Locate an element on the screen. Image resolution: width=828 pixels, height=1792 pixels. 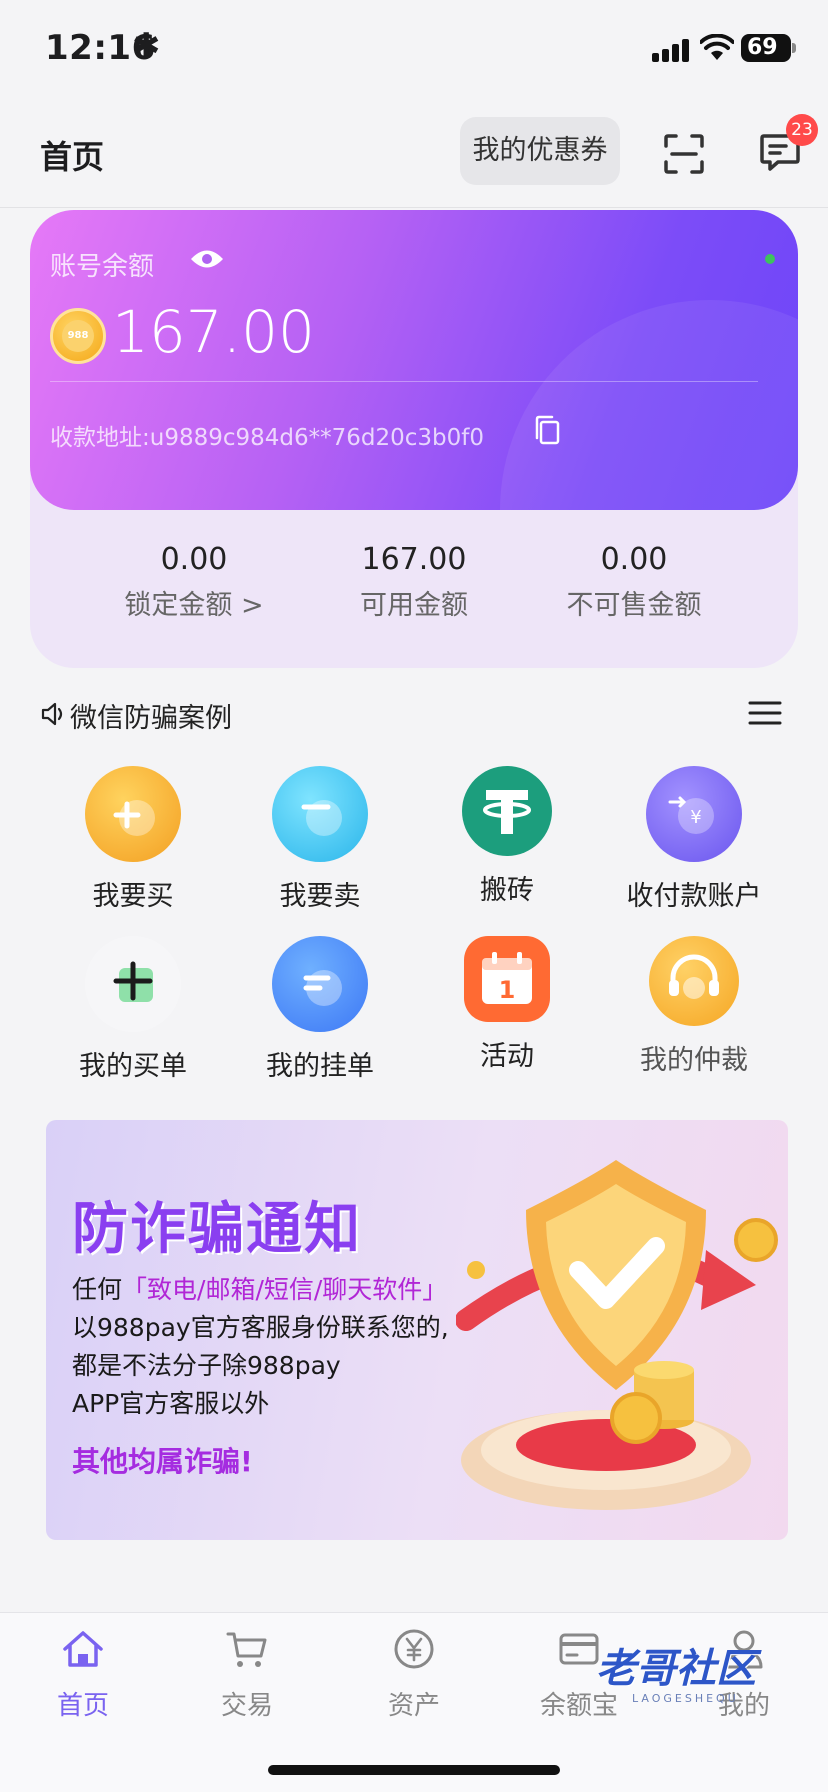
grid-label: 我的挂单 is located at coordinates (320, 1066).